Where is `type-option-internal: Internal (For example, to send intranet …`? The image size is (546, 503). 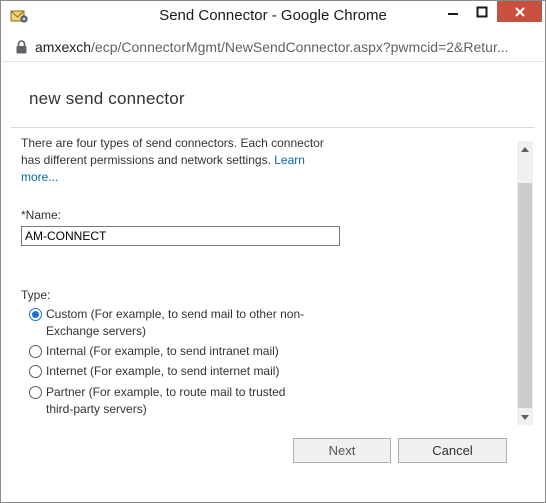
type-option-internal: Internal (For example, to send intranet … is located at coordinates (172, 351).